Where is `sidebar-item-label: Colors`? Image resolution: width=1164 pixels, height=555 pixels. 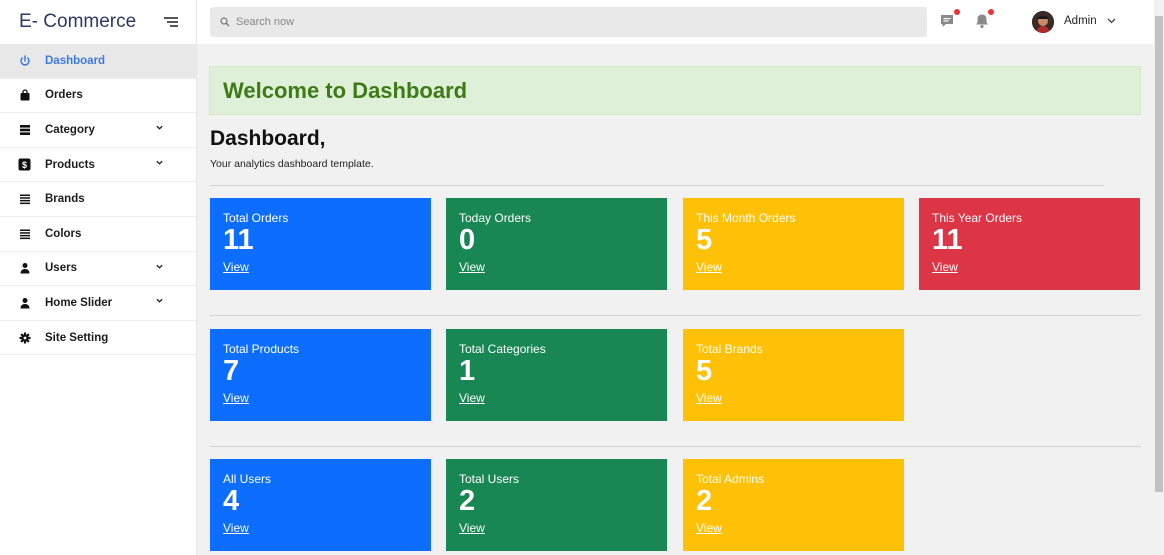
sidebar-item-label: Colors is located at coordinates (63, 233).